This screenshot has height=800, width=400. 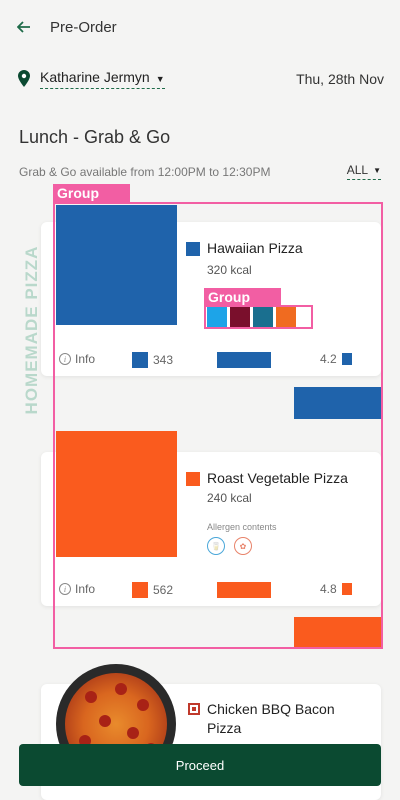 What do you see at coordinates (24, 27) in the screenshot?
I see `arrow-left-icon` at bounding box center [24, 27].